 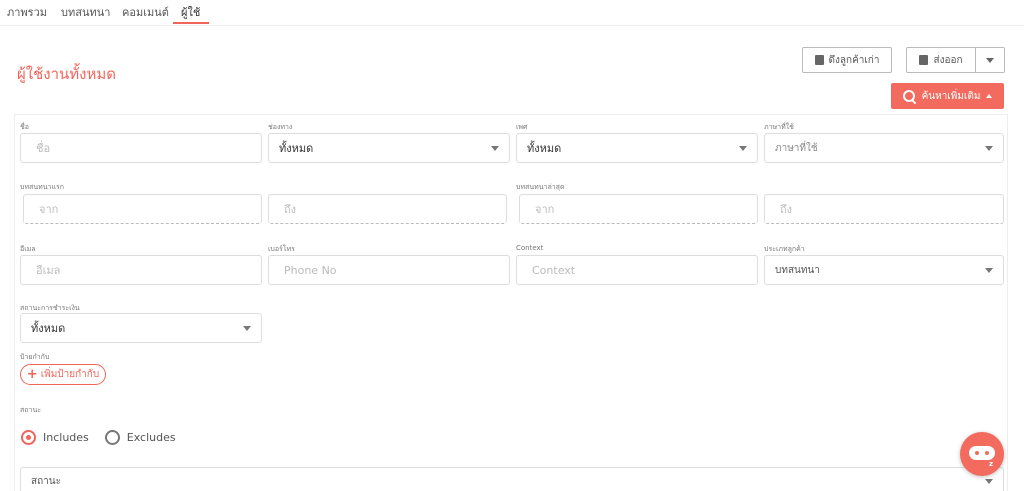 I want to click on last-chat-label: บทสนทนาล่าสุด, so click(x=540, y=187).